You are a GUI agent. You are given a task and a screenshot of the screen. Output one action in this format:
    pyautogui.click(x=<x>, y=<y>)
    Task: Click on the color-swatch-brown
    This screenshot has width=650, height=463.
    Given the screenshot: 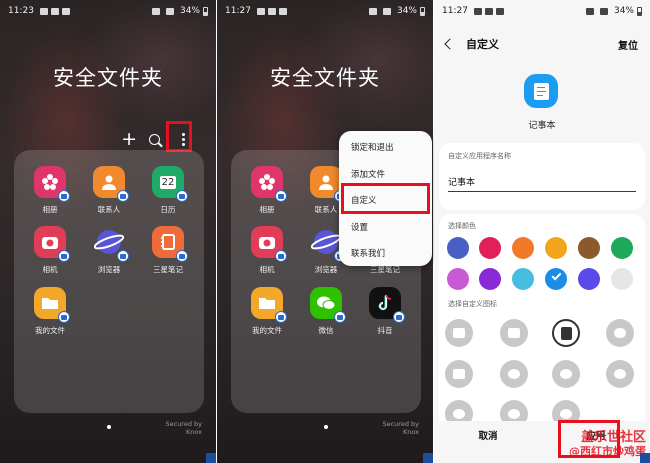 What is the action you would take?
    pyautogui.click(x=589, y=248)
    